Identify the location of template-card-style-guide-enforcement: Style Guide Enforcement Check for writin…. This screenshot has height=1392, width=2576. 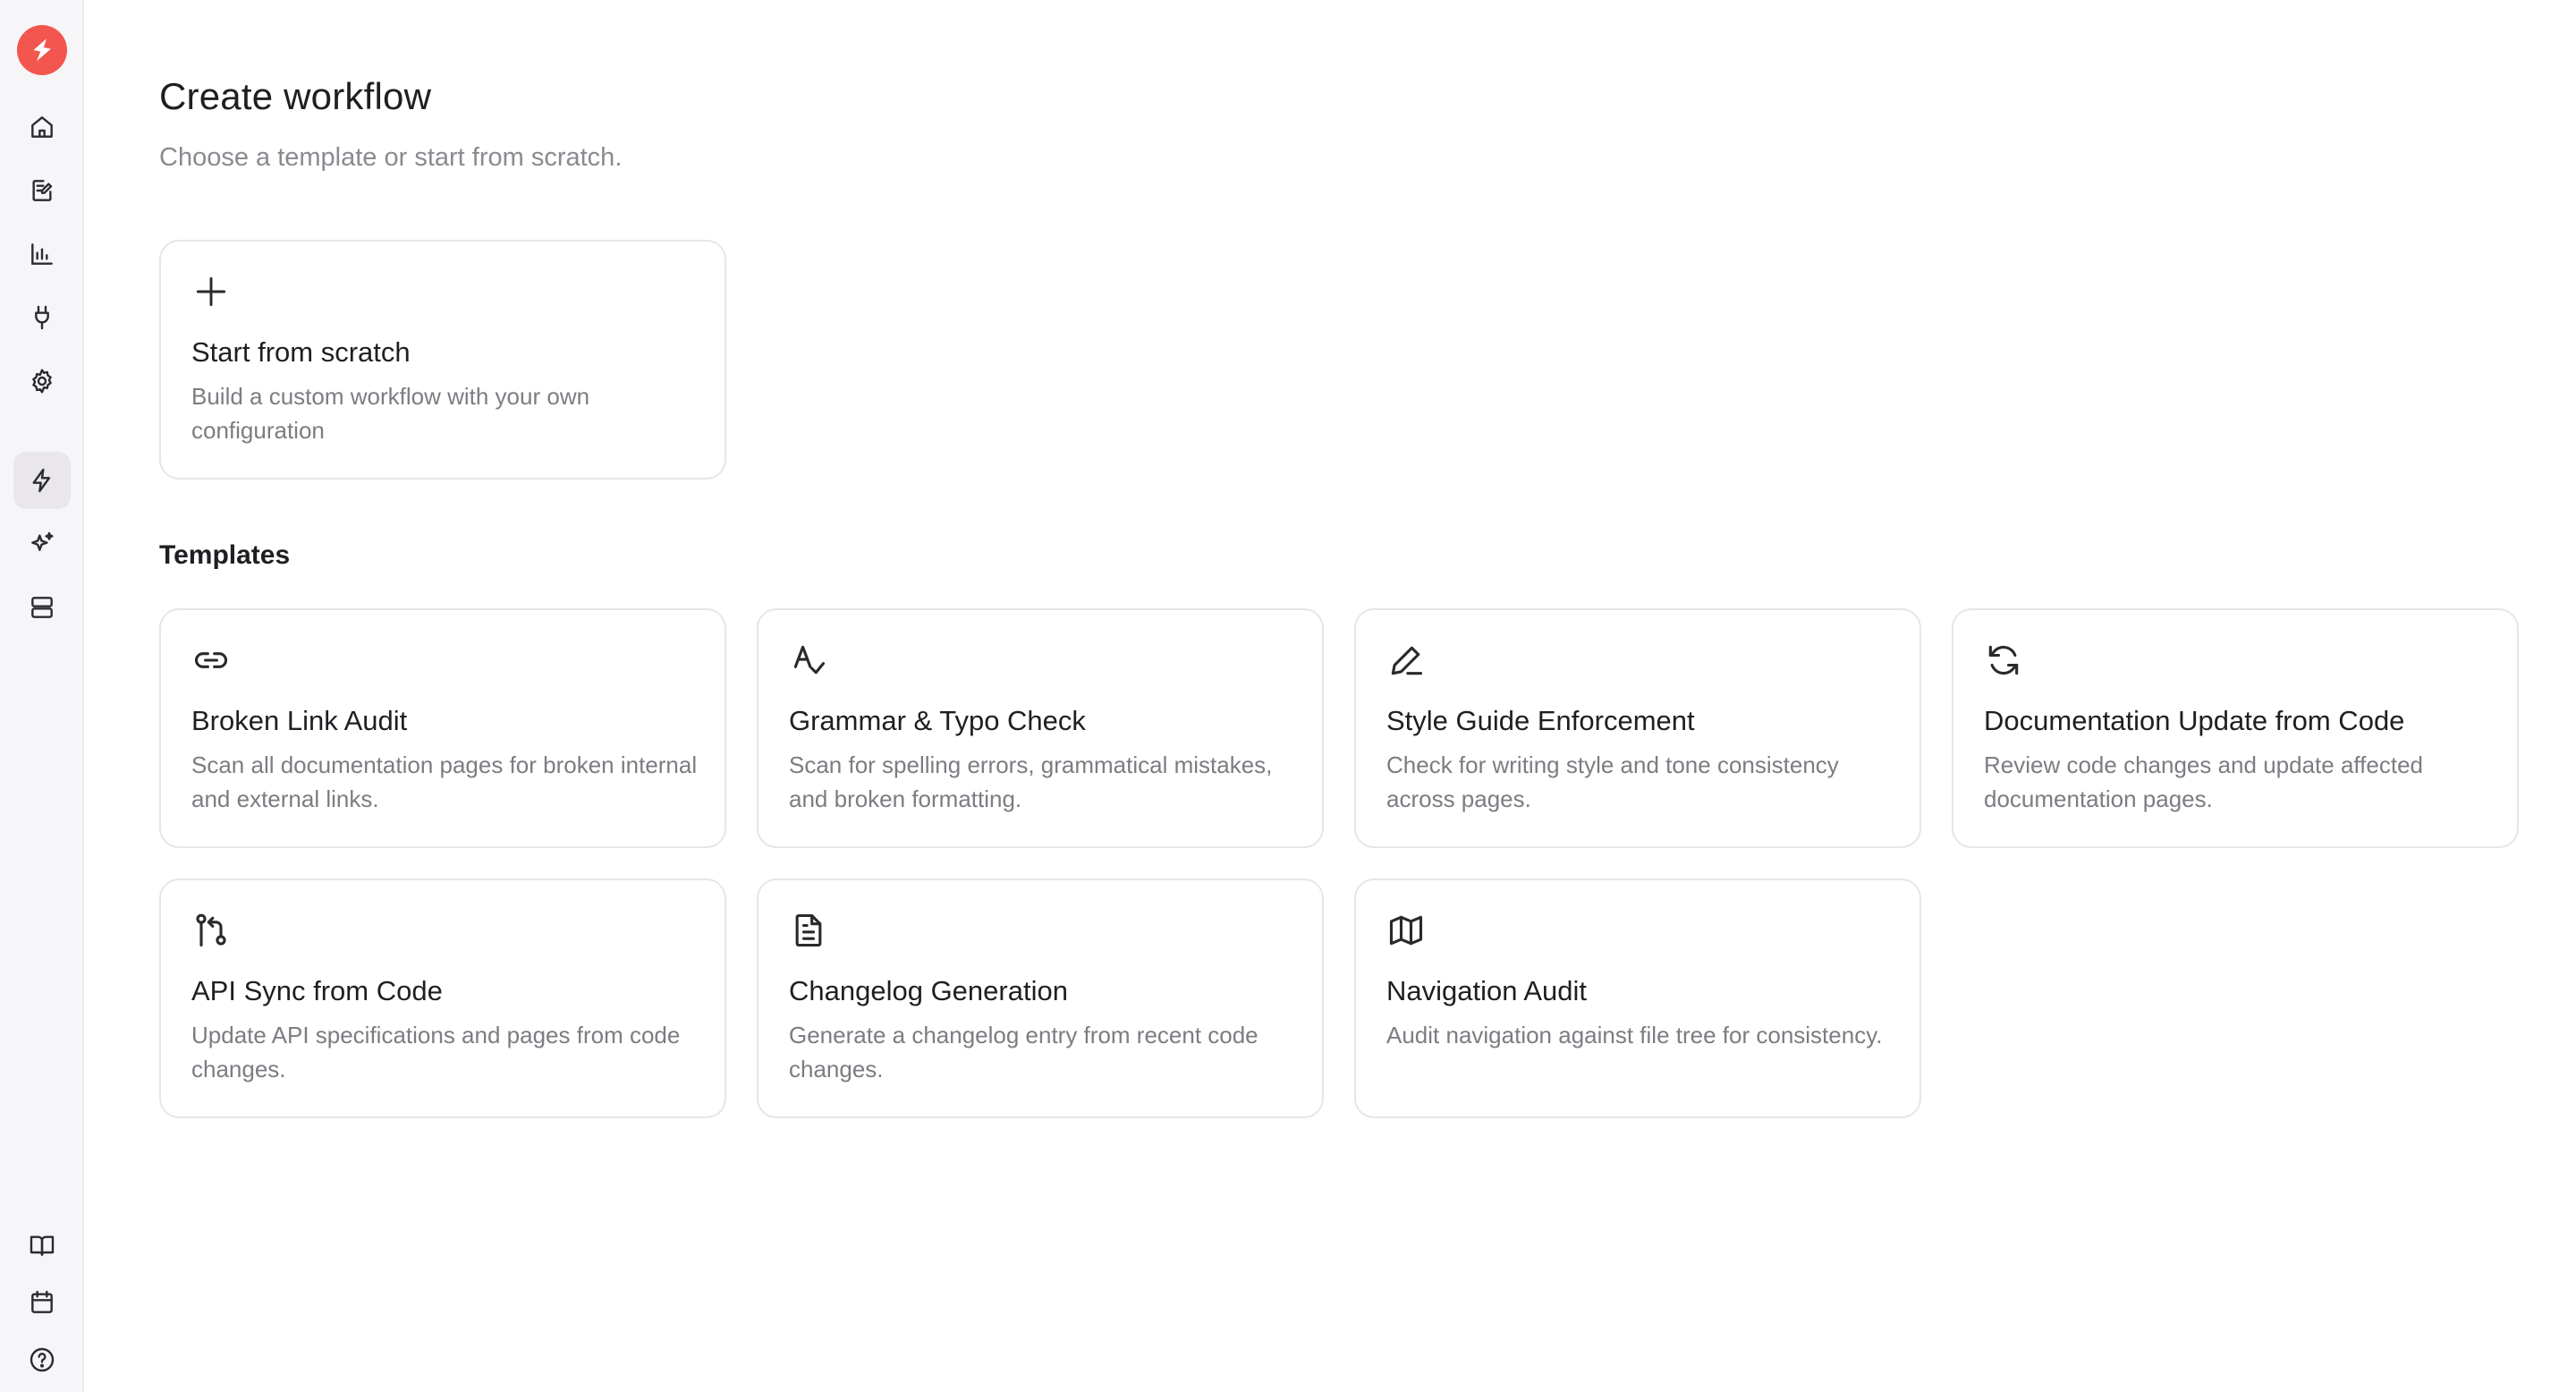
(1637, 728).